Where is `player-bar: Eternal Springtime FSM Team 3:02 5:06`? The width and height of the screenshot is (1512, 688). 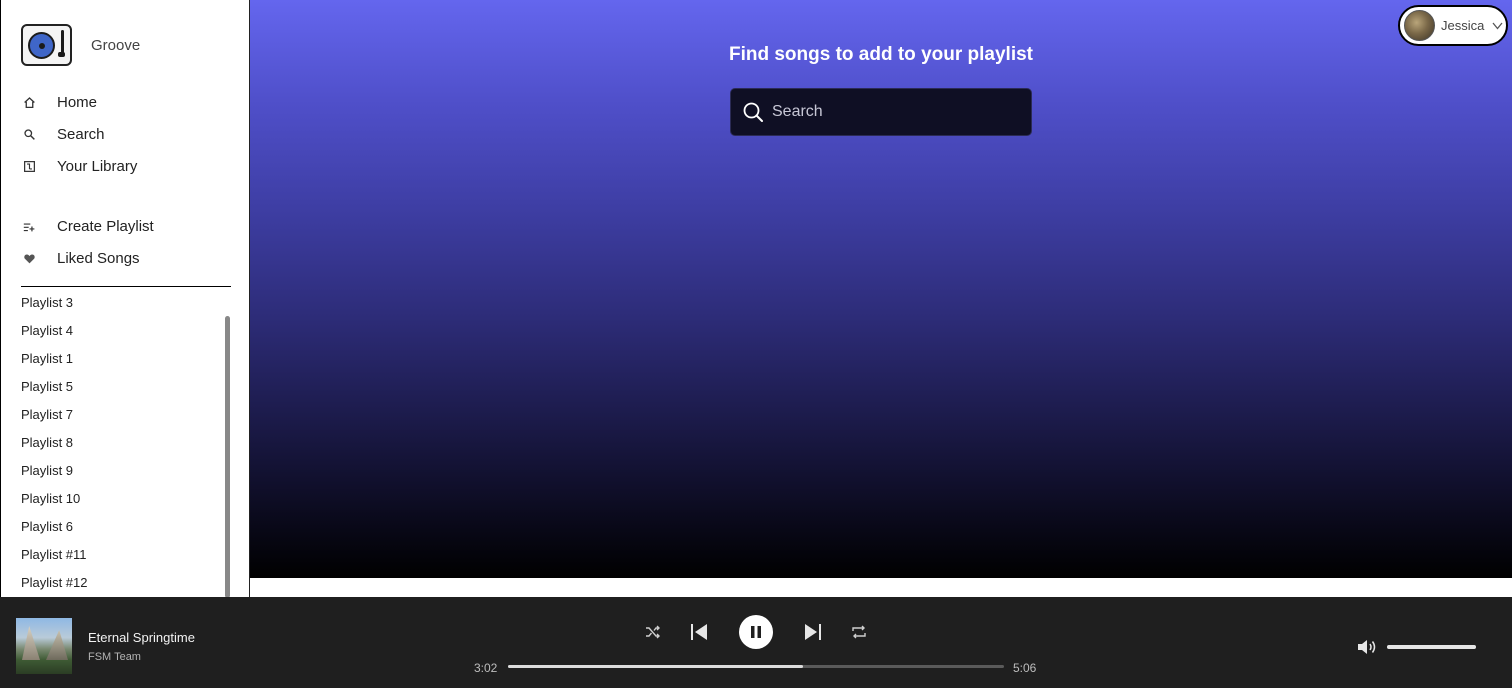
player-bar: Eternal Springtime FSM Team 3:02 5:06 is located at coordinates (756, 642).